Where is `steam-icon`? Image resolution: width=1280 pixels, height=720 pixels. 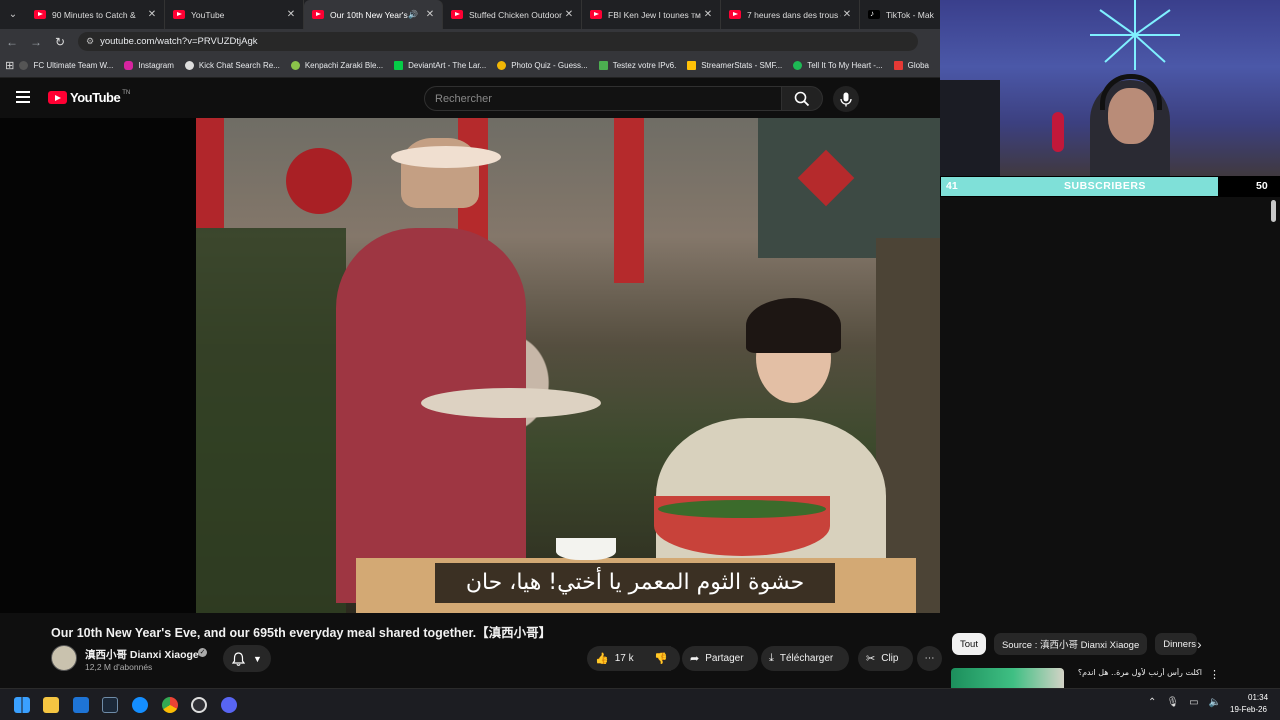
steam-icon is located at coordinates (110, 705).